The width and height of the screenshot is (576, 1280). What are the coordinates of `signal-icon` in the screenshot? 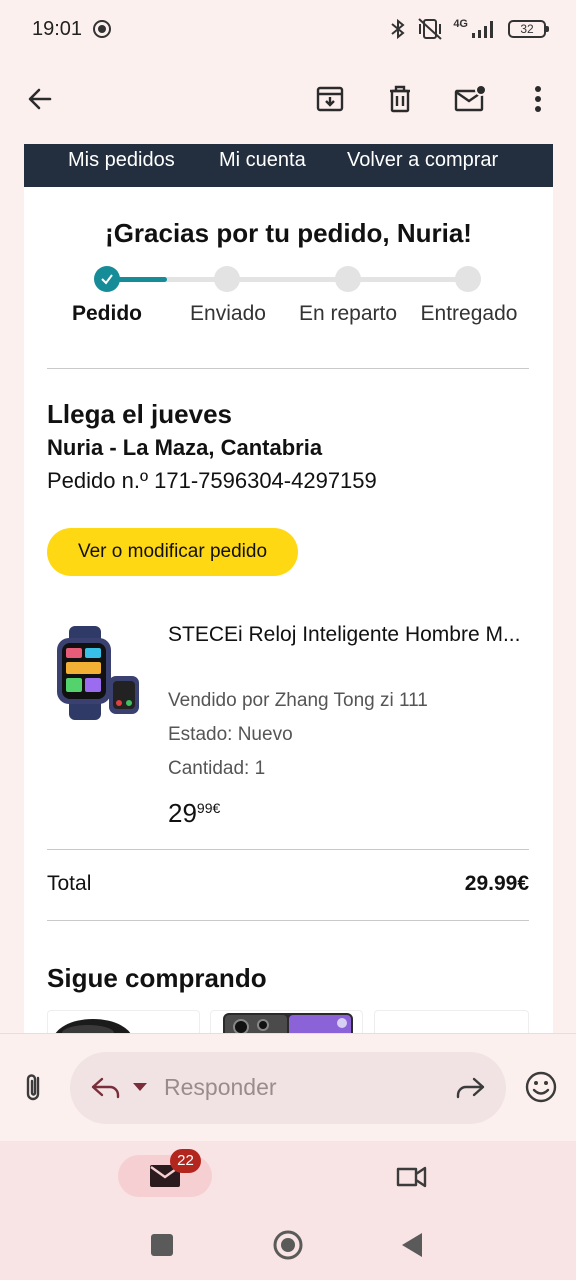 It's located at (482, 29).